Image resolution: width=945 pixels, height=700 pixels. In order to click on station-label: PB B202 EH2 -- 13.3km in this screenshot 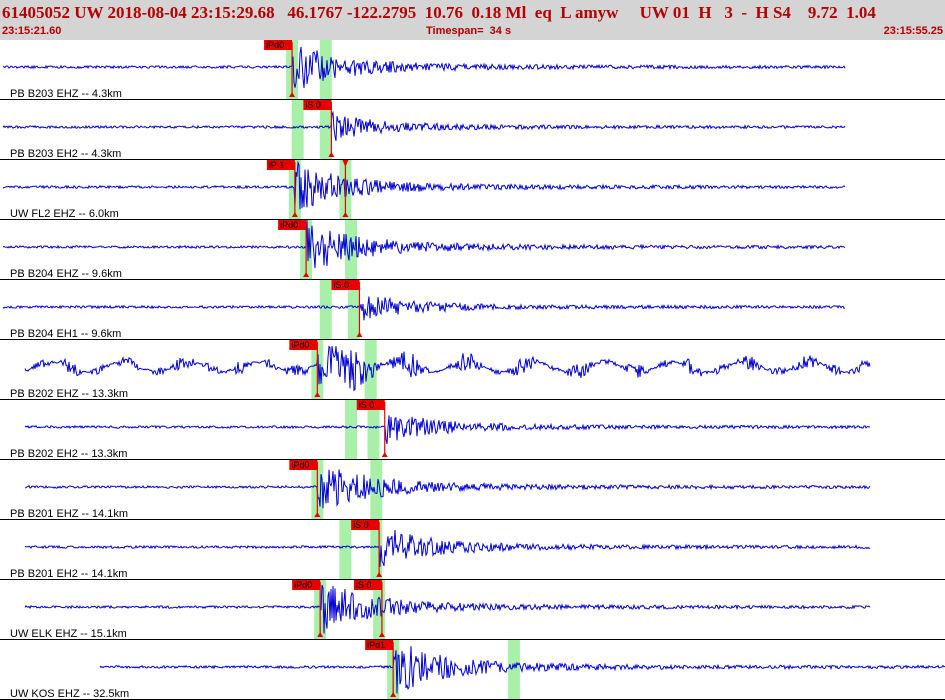, I will do `click(68, 454)`.